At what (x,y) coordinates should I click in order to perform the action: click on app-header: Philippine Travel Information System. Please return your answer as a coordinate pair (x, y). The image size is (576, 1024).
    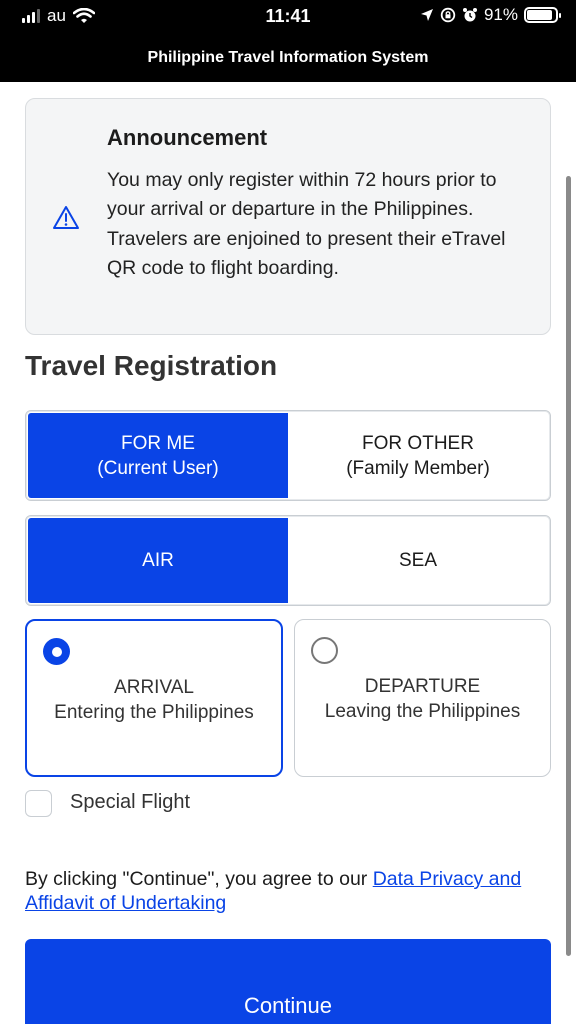
    Looking at the image, I should click on (288, 59).